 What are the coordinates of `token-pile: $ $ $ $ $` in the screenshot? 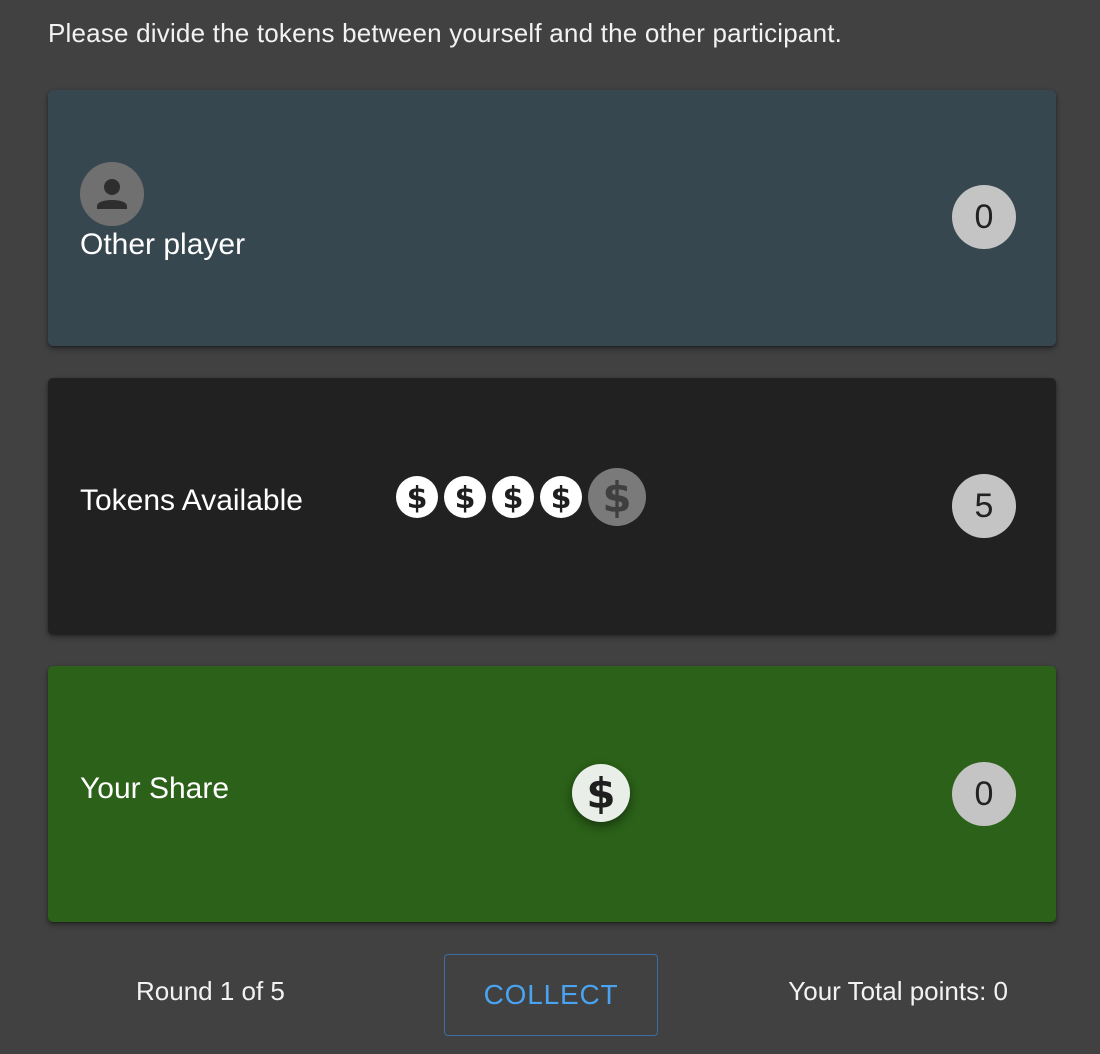 It's located at (521, 497).